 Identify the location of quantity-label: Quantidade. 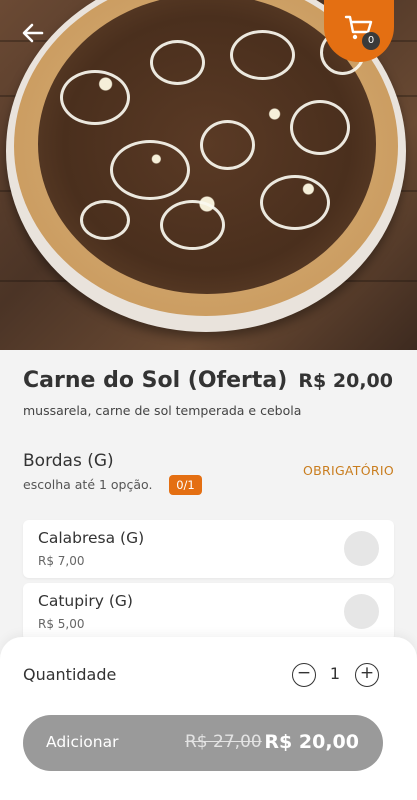
(70, 674).